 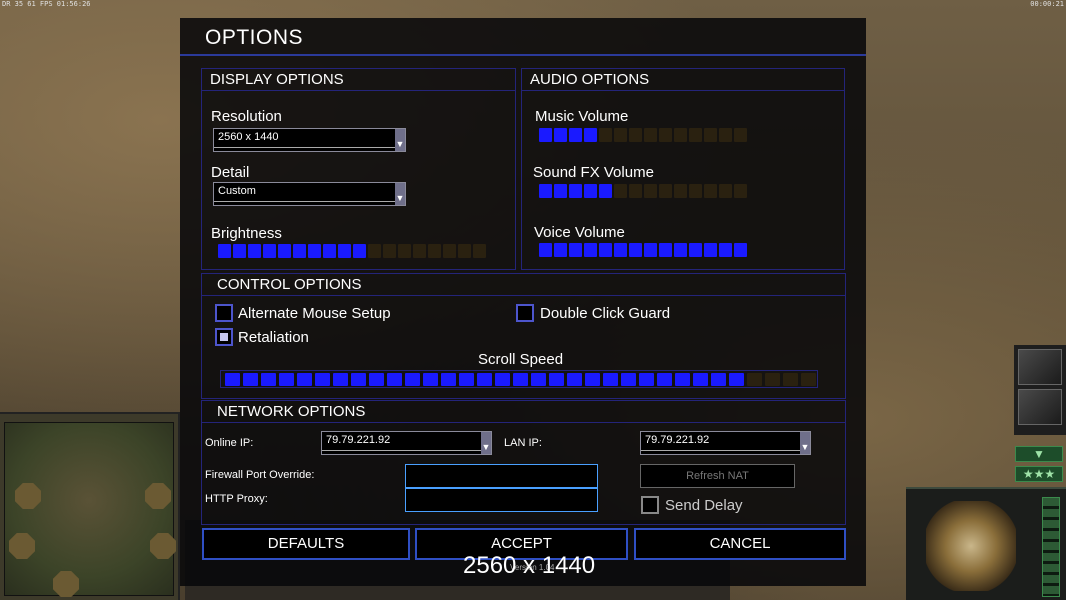 What do you see at coordinates (525, 313) in the screenshot?
I see `double-click-checkbox` at bounding box center [525, 313].